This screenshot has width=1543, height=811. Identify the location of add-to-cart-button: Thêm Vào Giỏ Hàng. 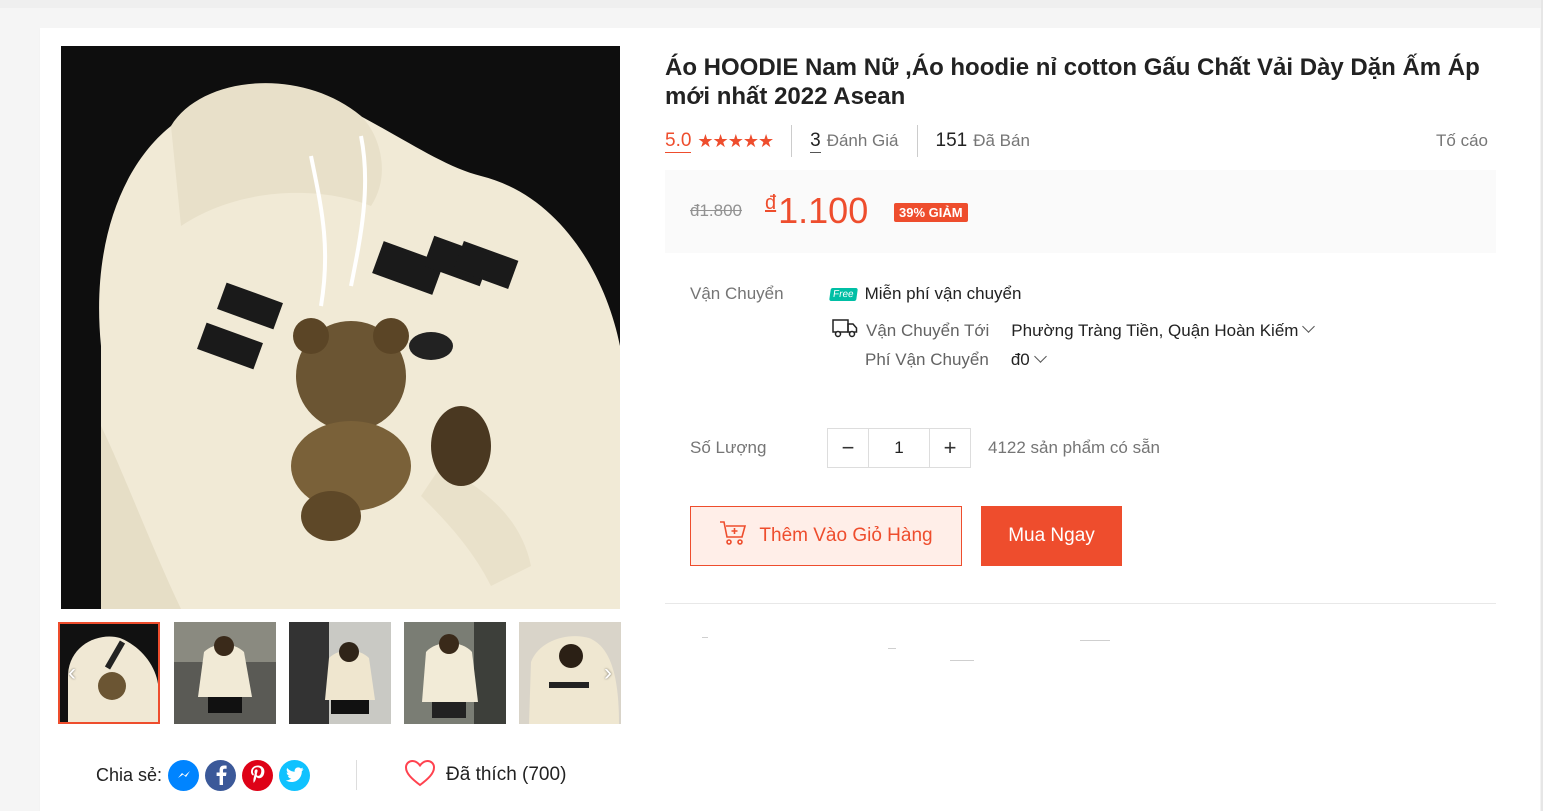
(826, 536).